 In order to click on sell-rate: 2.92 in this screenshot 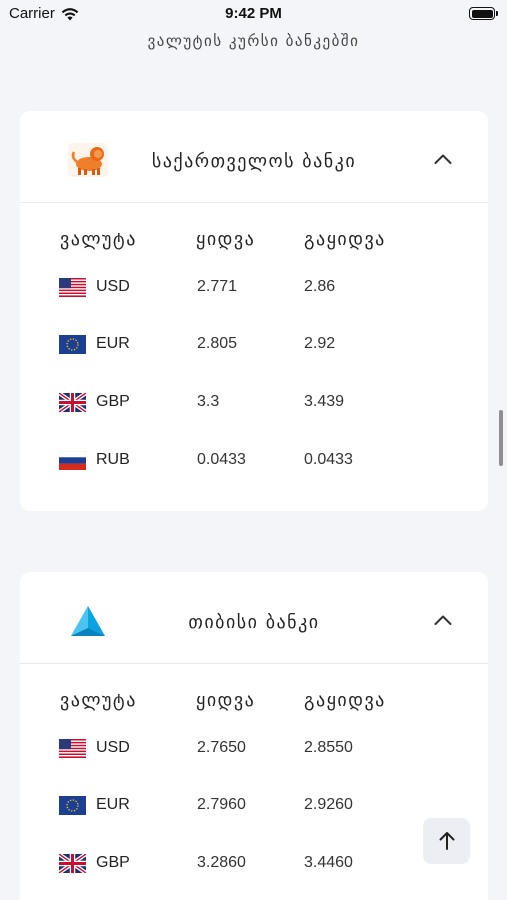, I will do `click(320, 343)`.